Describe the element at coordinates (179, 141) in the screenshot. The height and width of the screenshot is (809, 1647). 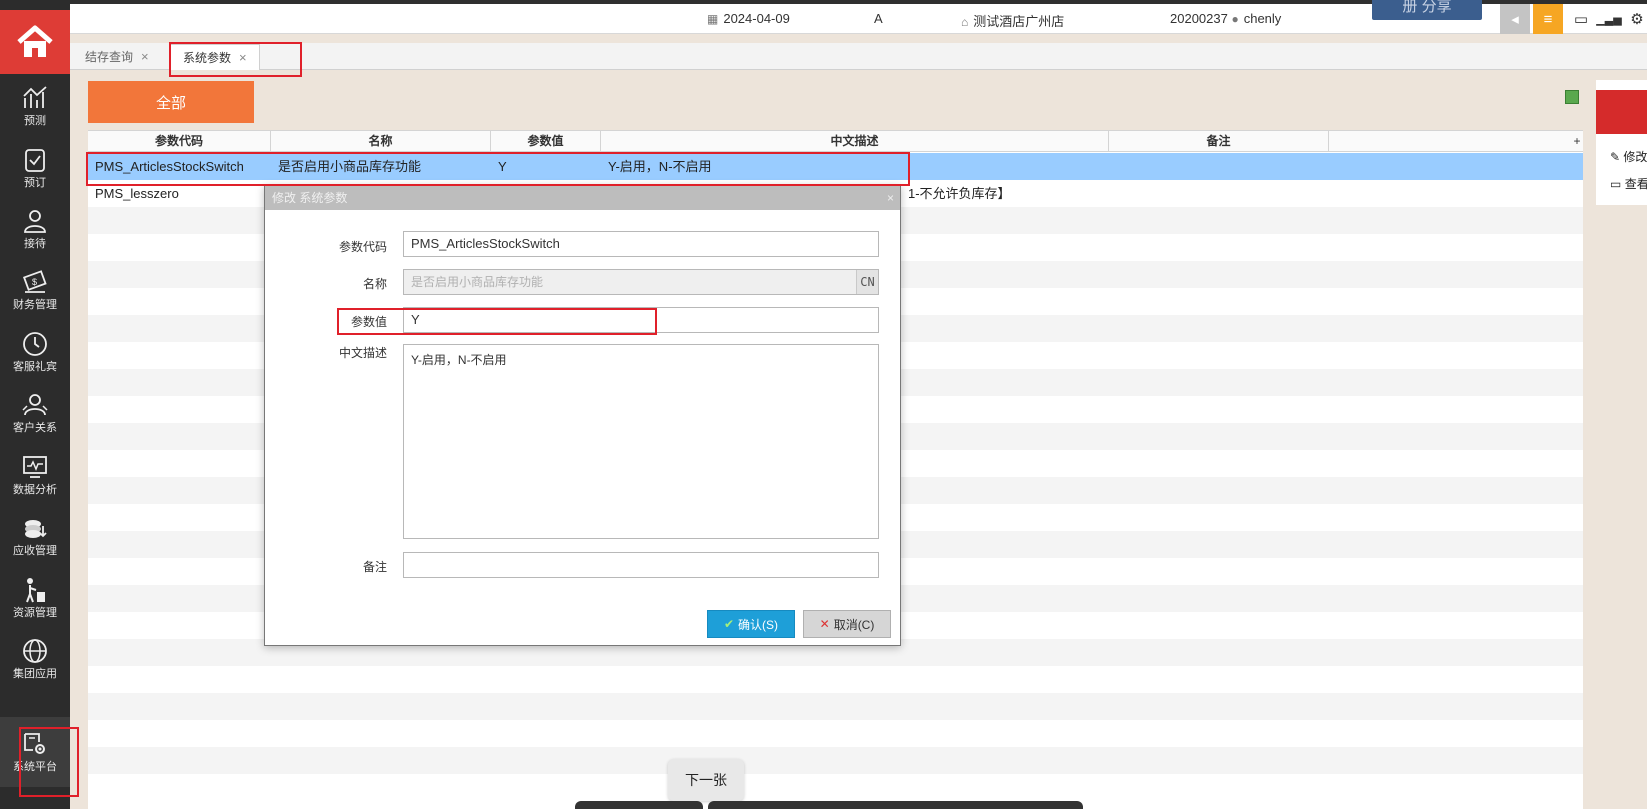
I see `col-header-code: 参数代码` at that location.